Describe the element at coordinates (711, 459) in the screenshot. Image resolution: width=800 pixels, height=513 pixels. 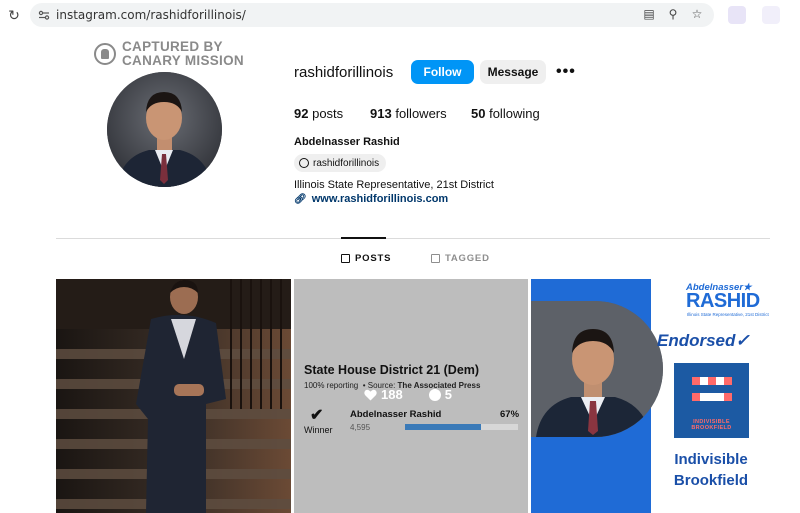
I see `indivisible-line1: Indivisible` at that location.